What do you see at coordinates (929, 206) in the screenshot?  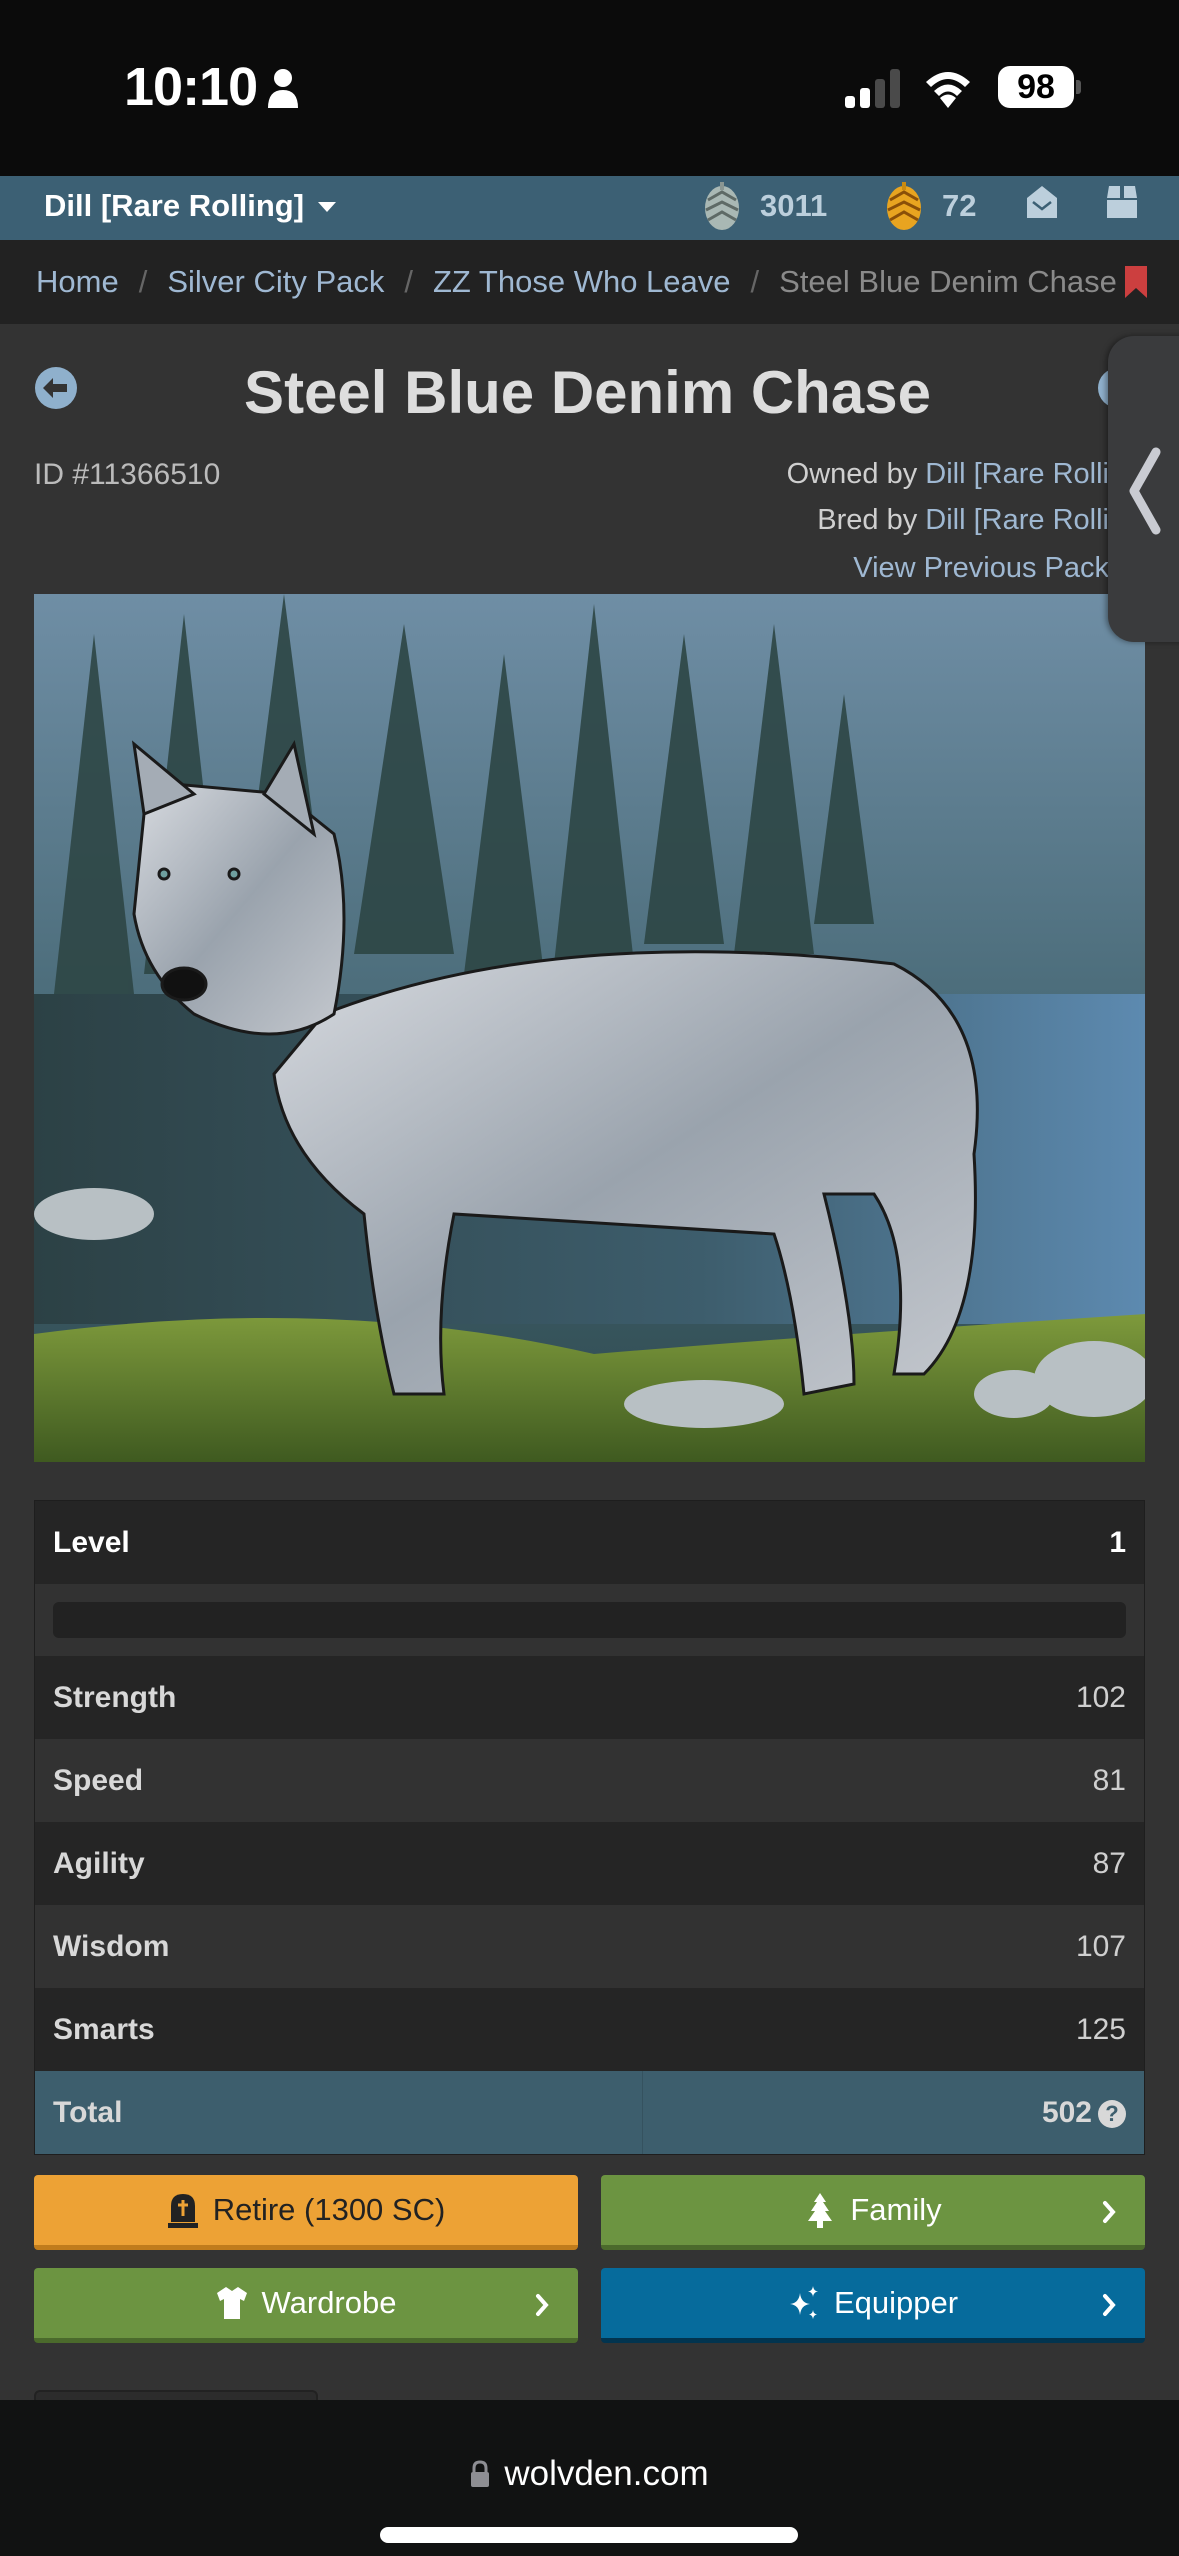 I see `gold-cones-counter: 72` at bounding box center [929, 206].